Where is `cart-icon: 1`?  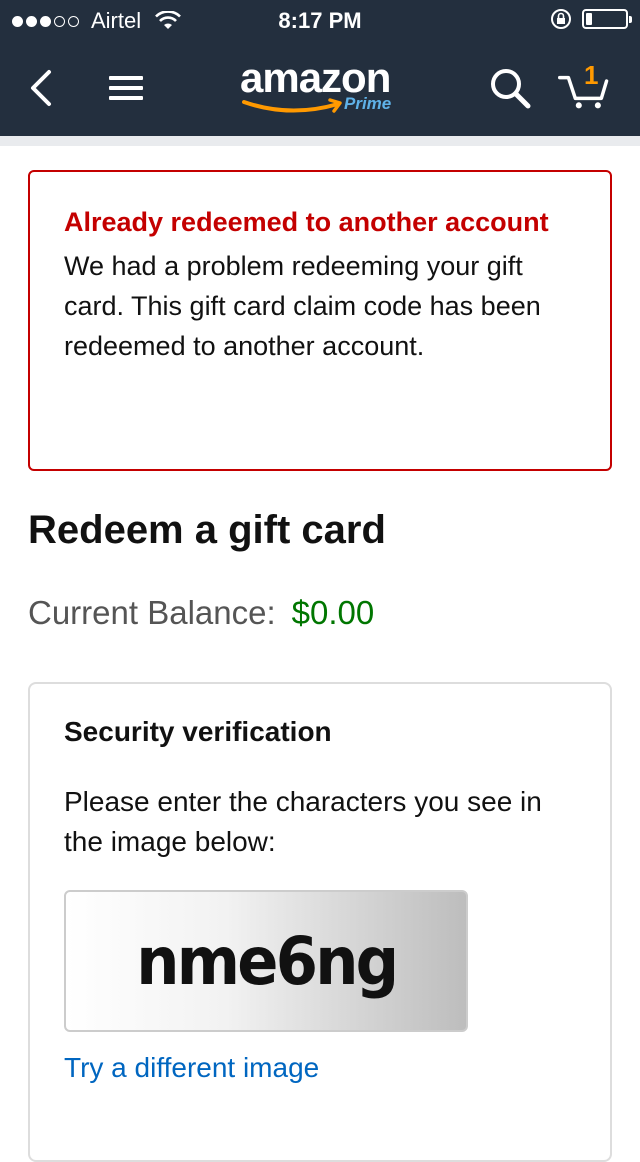 cart-icon: 1 is located at coordinates (584, 87).